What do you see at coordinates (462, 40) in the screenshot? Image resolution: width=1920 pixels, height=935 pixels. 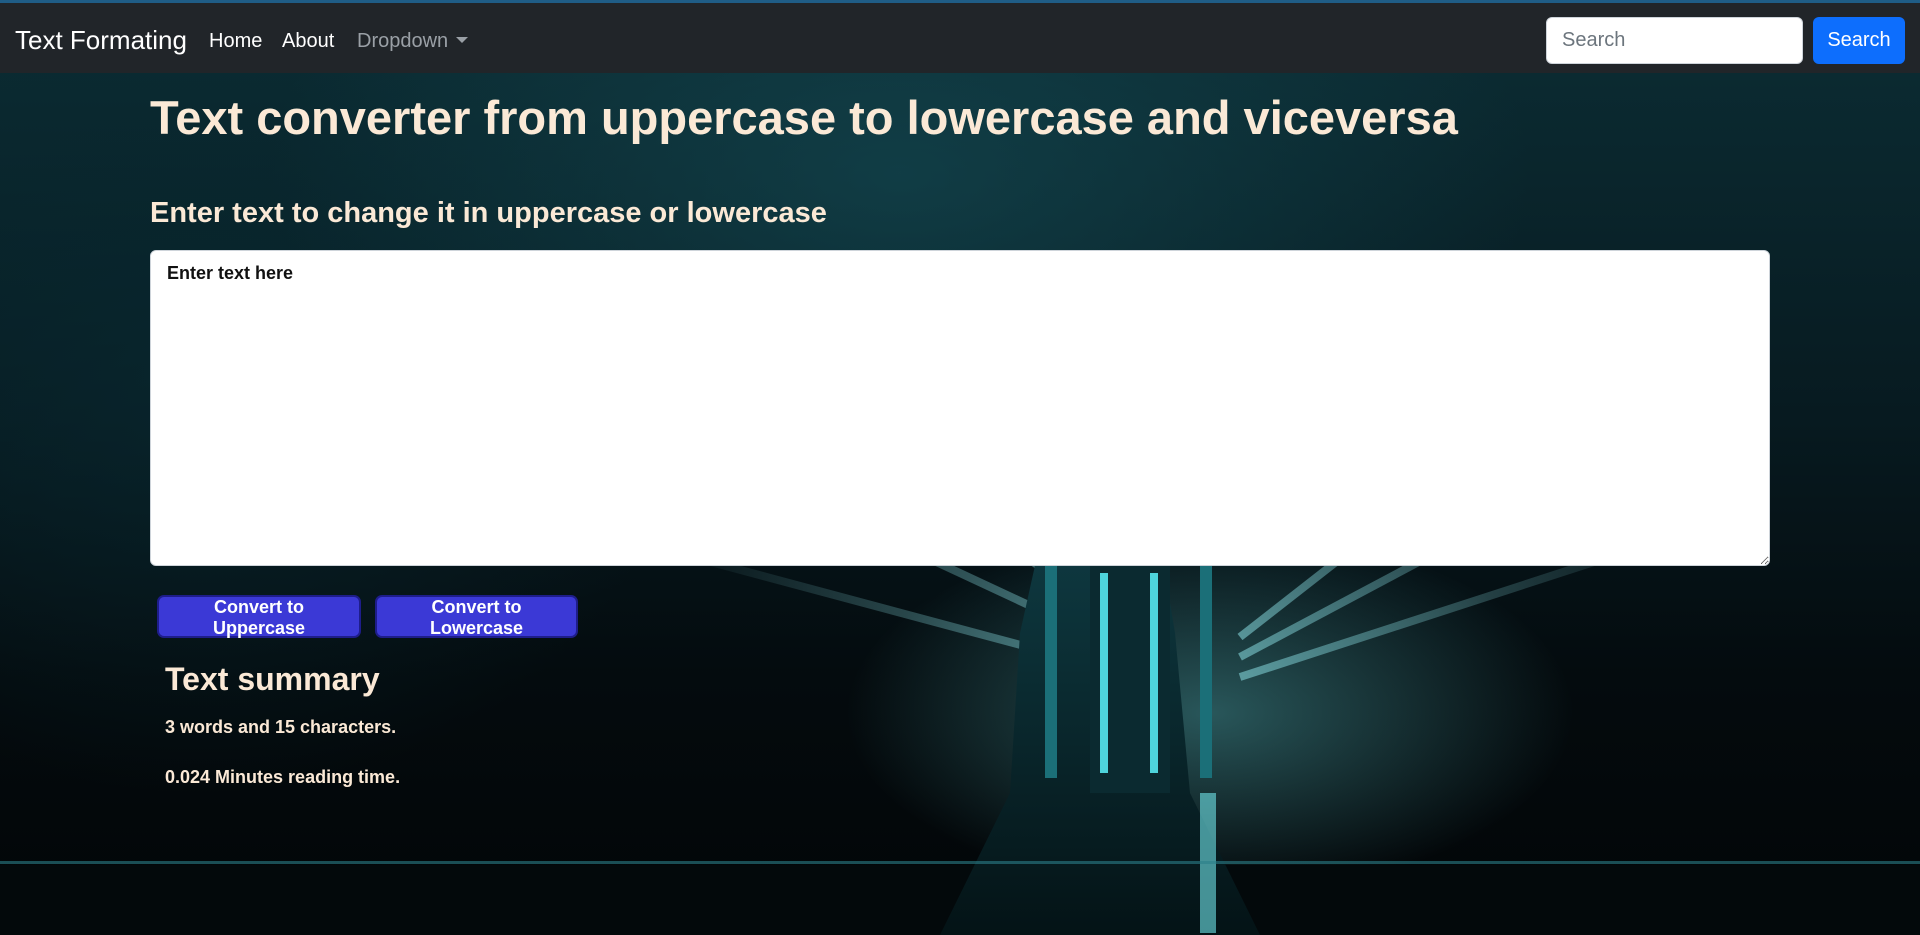 I see `chevron-down-icon` at bounding box center [462, 40].